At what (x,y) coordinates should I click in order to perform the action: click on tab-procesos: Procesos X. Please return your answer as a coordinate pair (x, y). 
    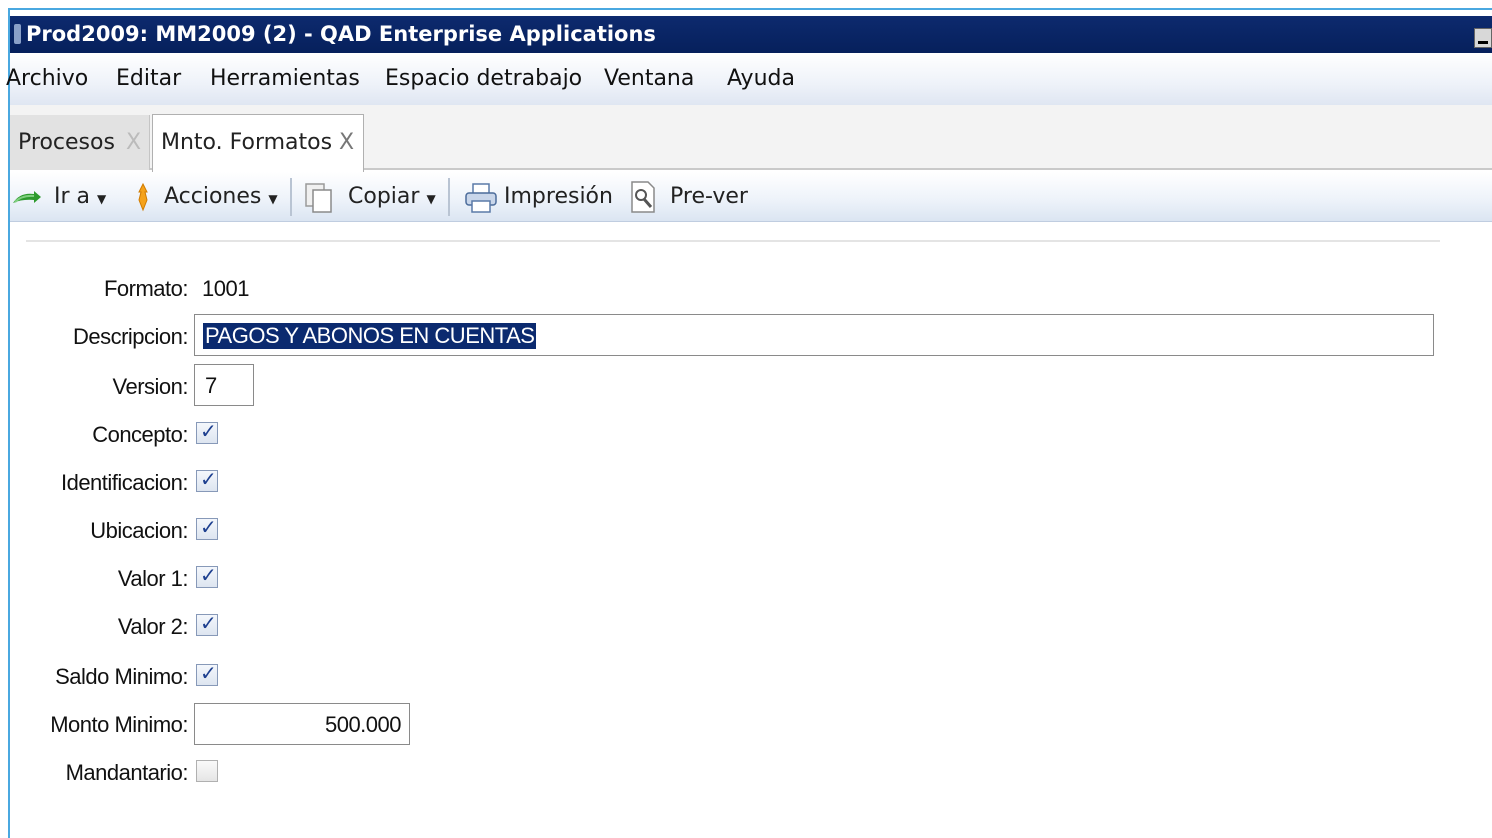
    Looking at the image, I should click on (80, 142).